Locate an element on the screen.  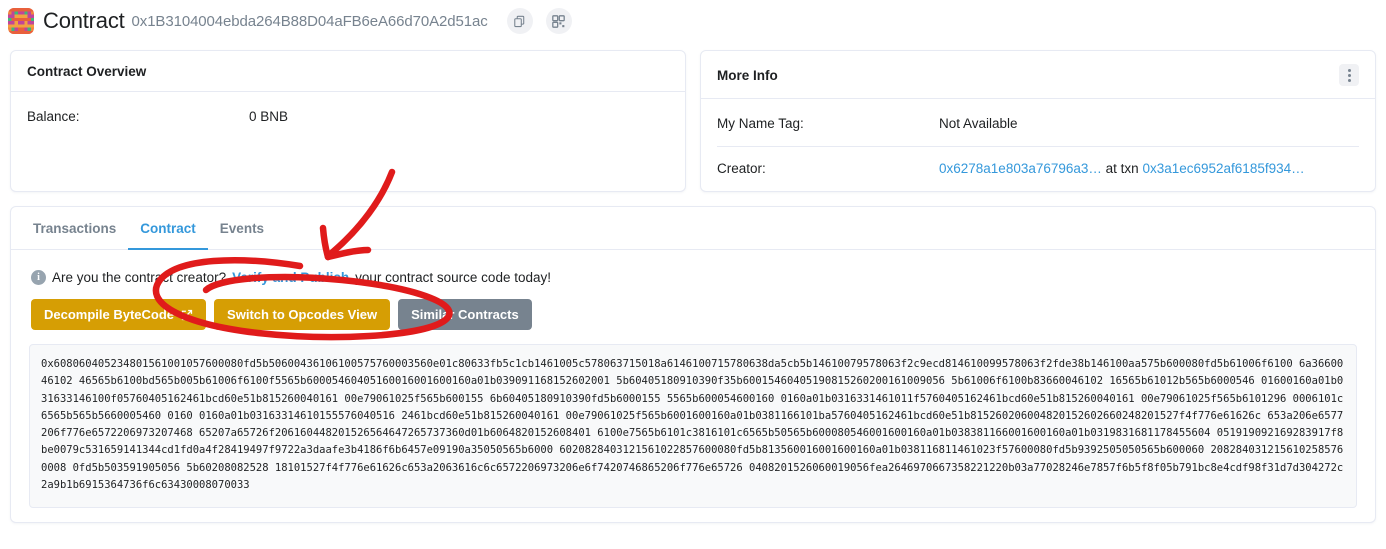
page-title: Contract is located at coordinates (84, 20).